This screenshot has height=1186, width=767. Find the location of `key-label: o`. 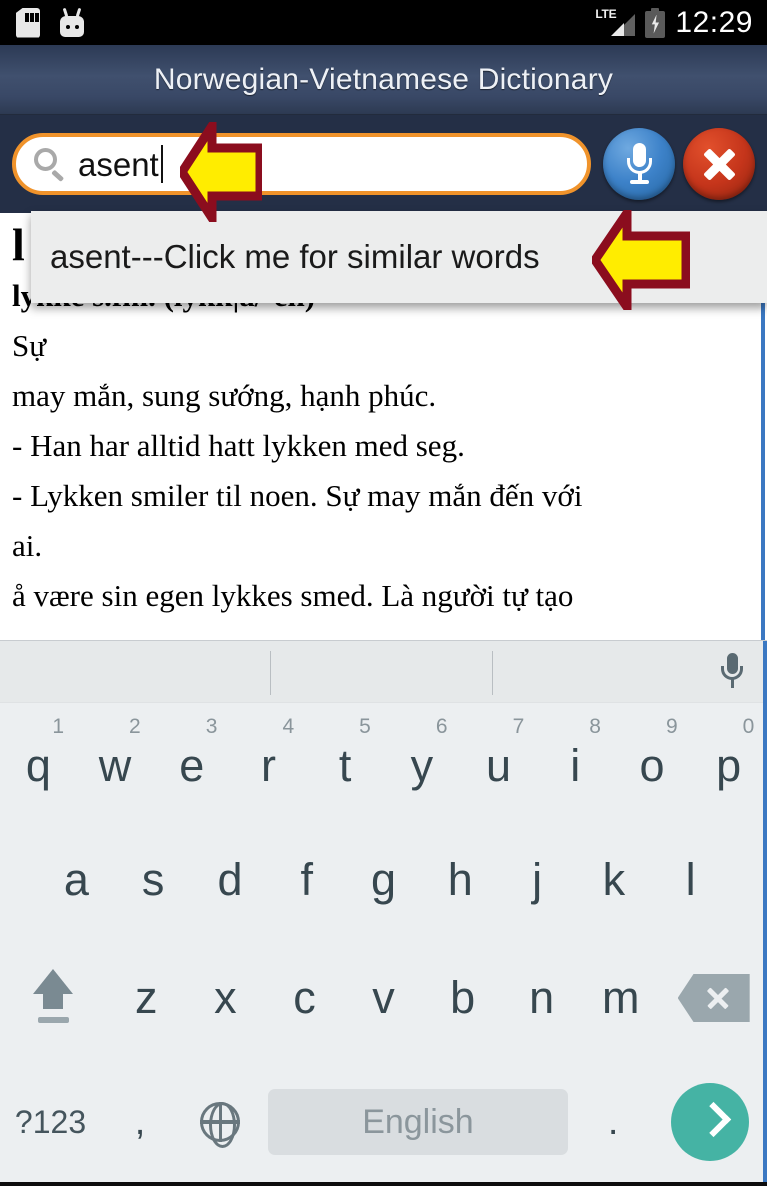

key-label: o is located at coordinates (652, 765).